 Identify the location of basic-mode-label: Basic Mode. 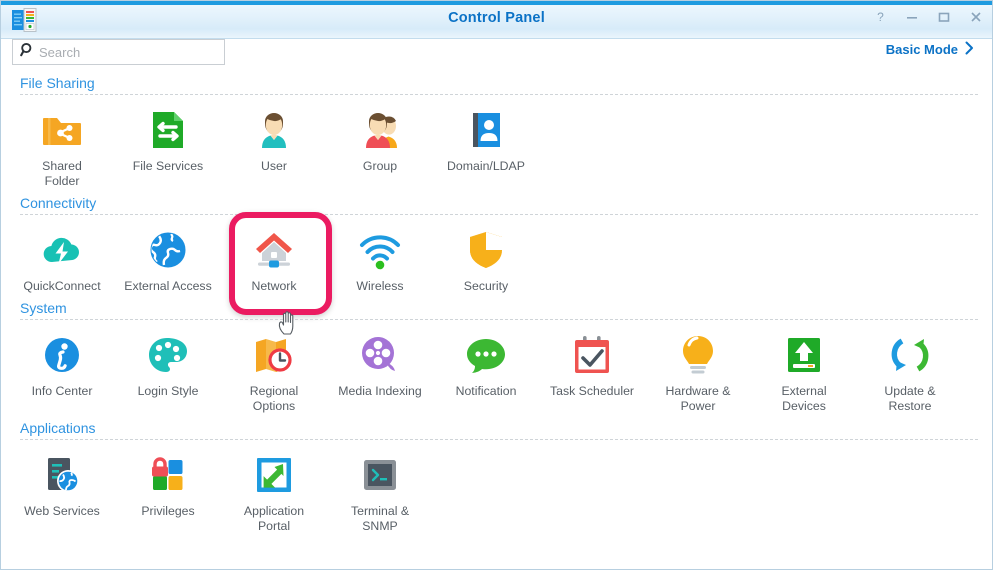
(921, 49).